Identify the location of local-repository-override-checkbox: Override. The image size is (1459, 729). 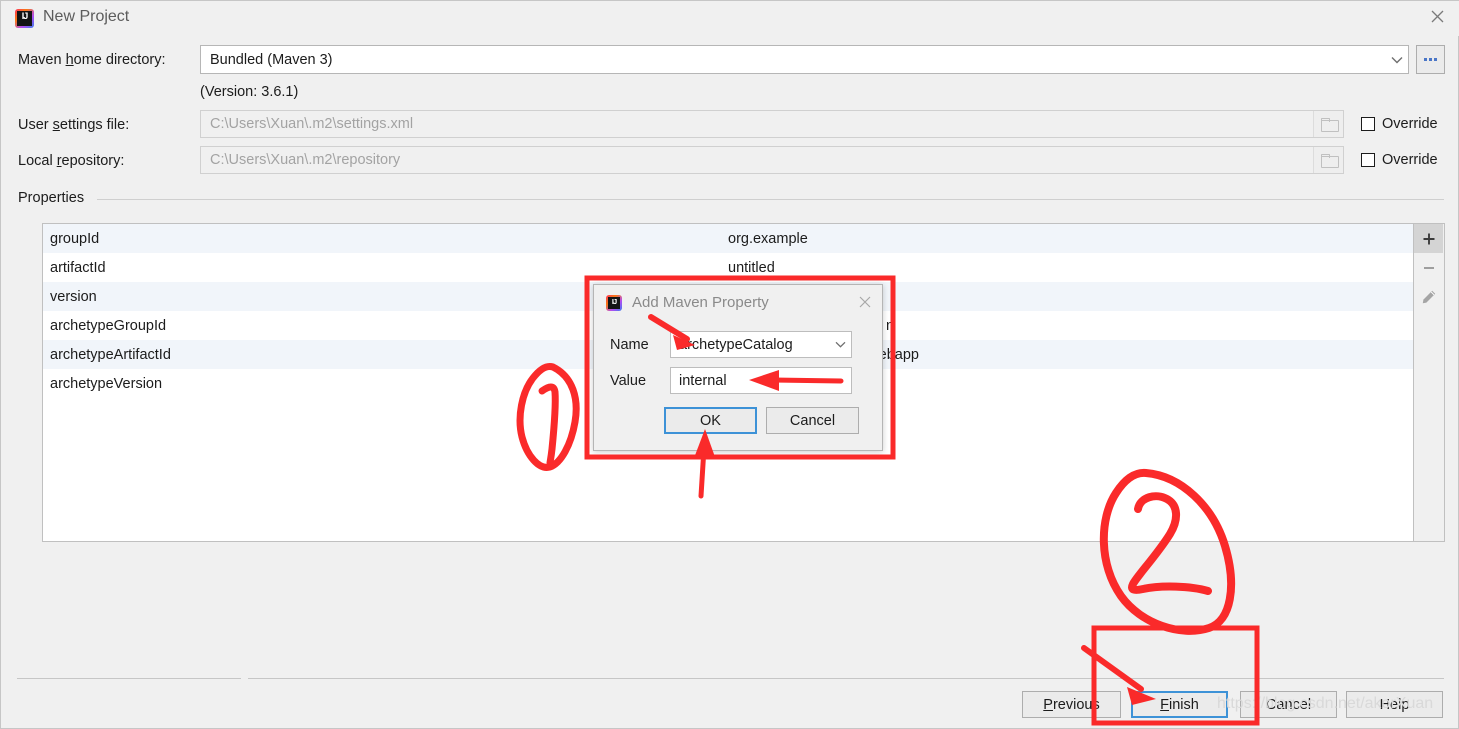
(1399, 160).